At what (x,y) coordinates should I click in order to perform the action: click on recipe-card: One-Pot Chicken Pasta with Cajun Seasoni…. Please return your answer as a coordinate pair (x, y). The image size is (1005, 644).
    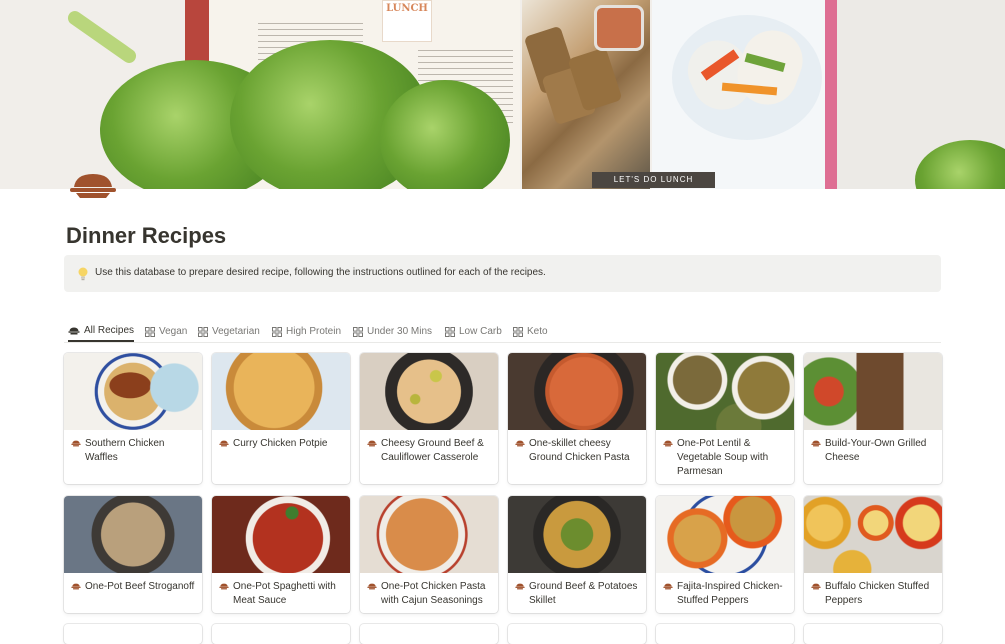
    Looking at the image, I should click on (429, 554).